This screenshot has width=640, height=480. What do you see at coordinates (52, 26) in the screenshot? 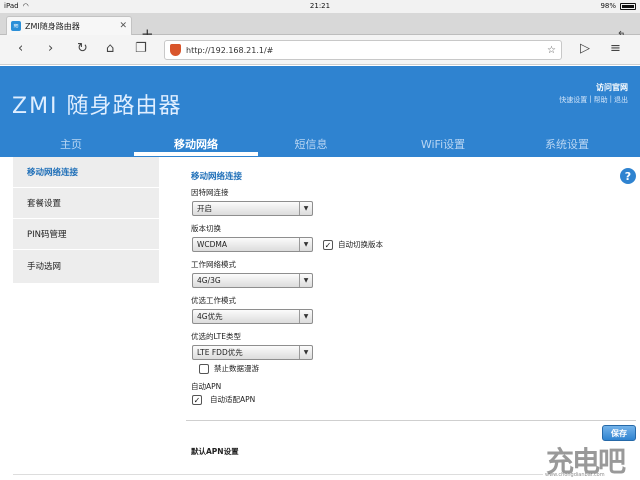
I see `browser-tab-title: ZMI随身路由器` at bounding box center [52, 26].